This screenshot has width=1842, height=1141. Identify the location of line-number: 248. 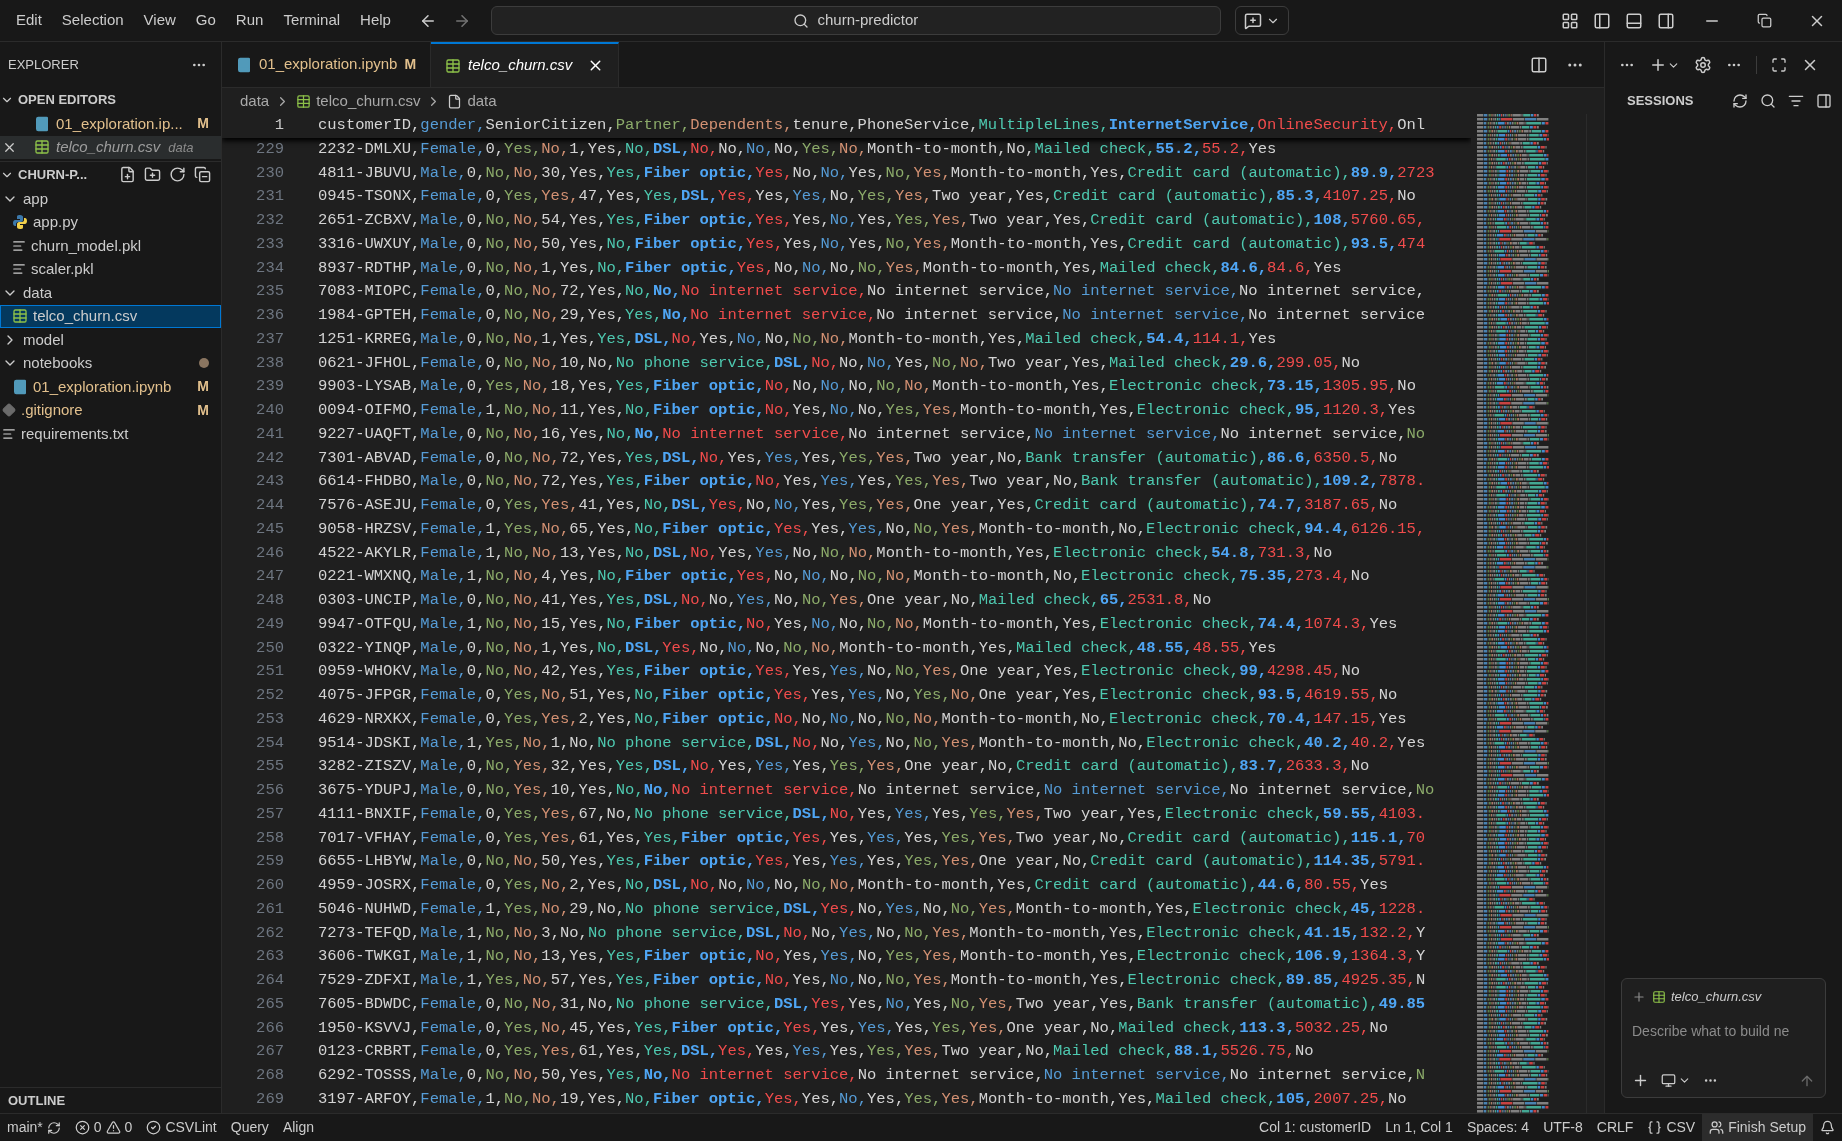
(269, 600).